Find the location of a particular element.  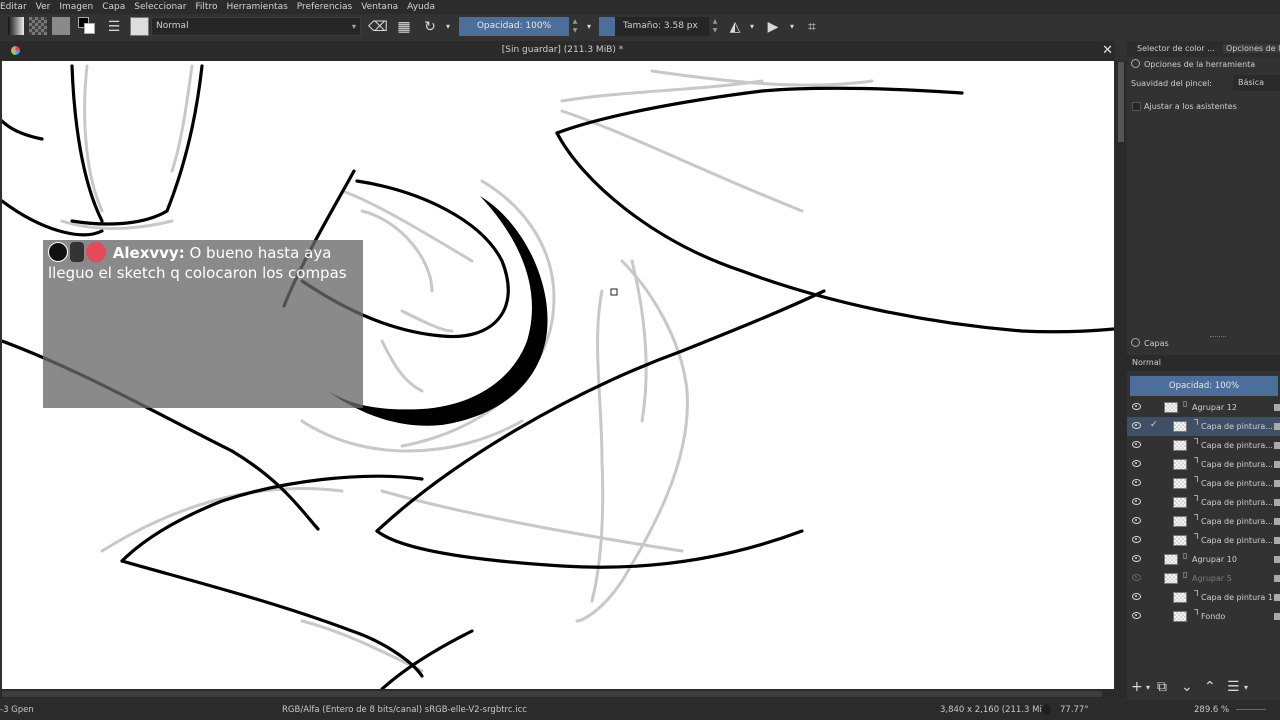

menu-item-1: Ver is located at coordinates (43, 7).